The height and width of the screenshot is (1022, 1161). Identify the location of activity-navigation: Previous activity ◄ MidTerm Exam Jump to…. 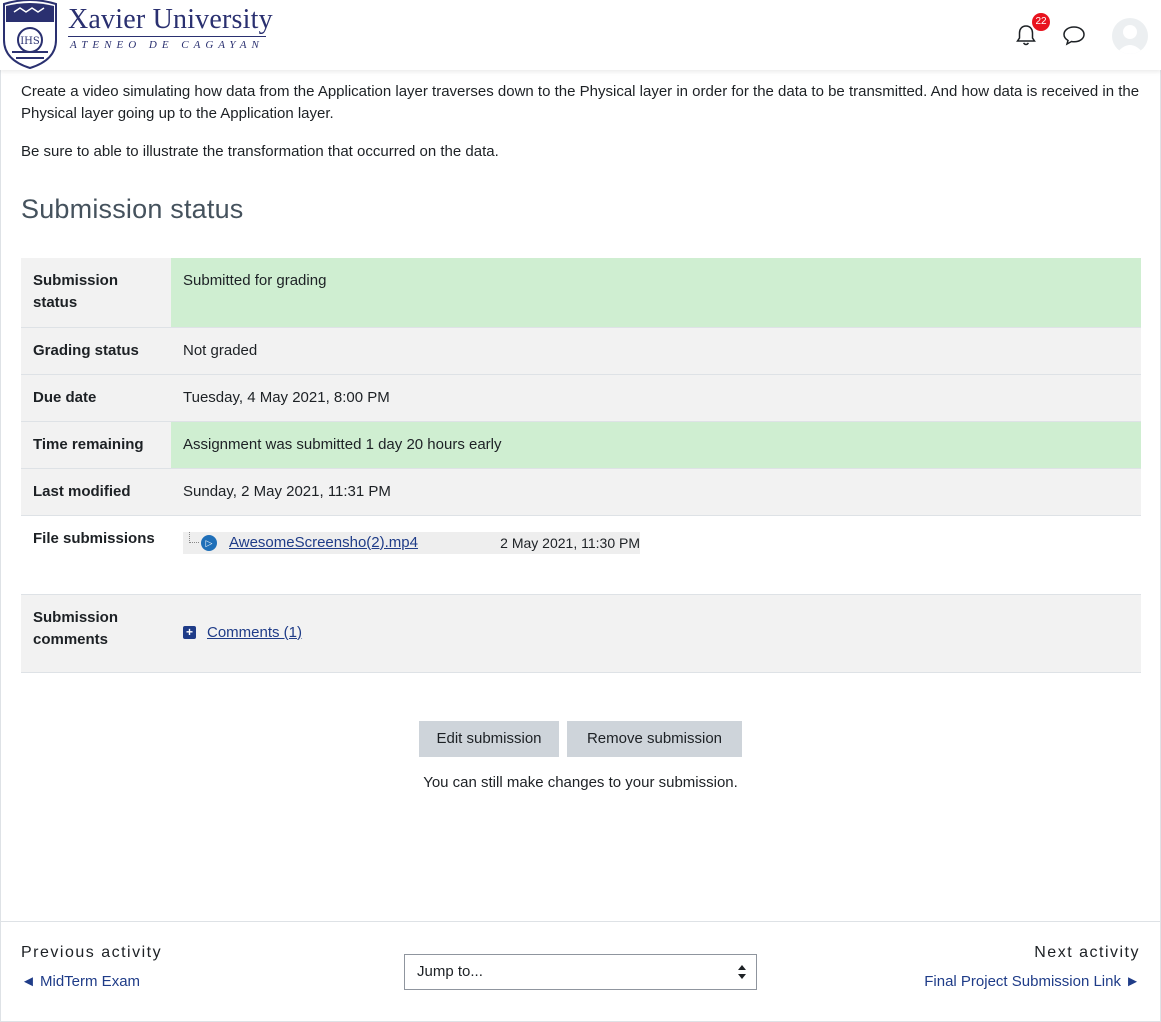
(580, 971).